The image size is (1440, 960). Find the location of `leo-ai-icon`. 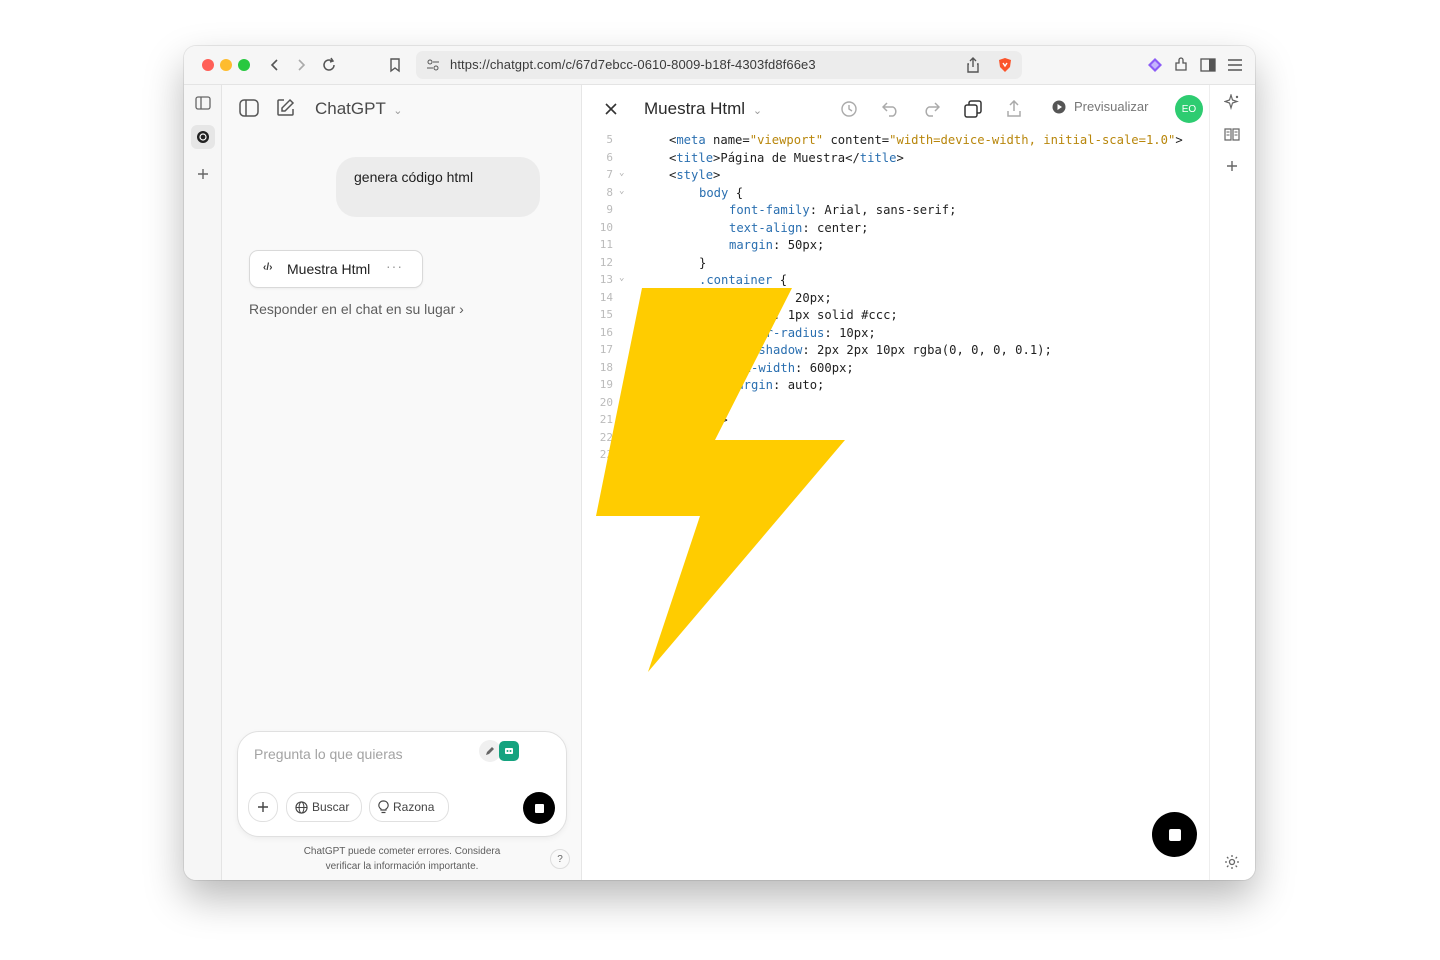

leo-ai-icon is located at coordinates (1155, 65).